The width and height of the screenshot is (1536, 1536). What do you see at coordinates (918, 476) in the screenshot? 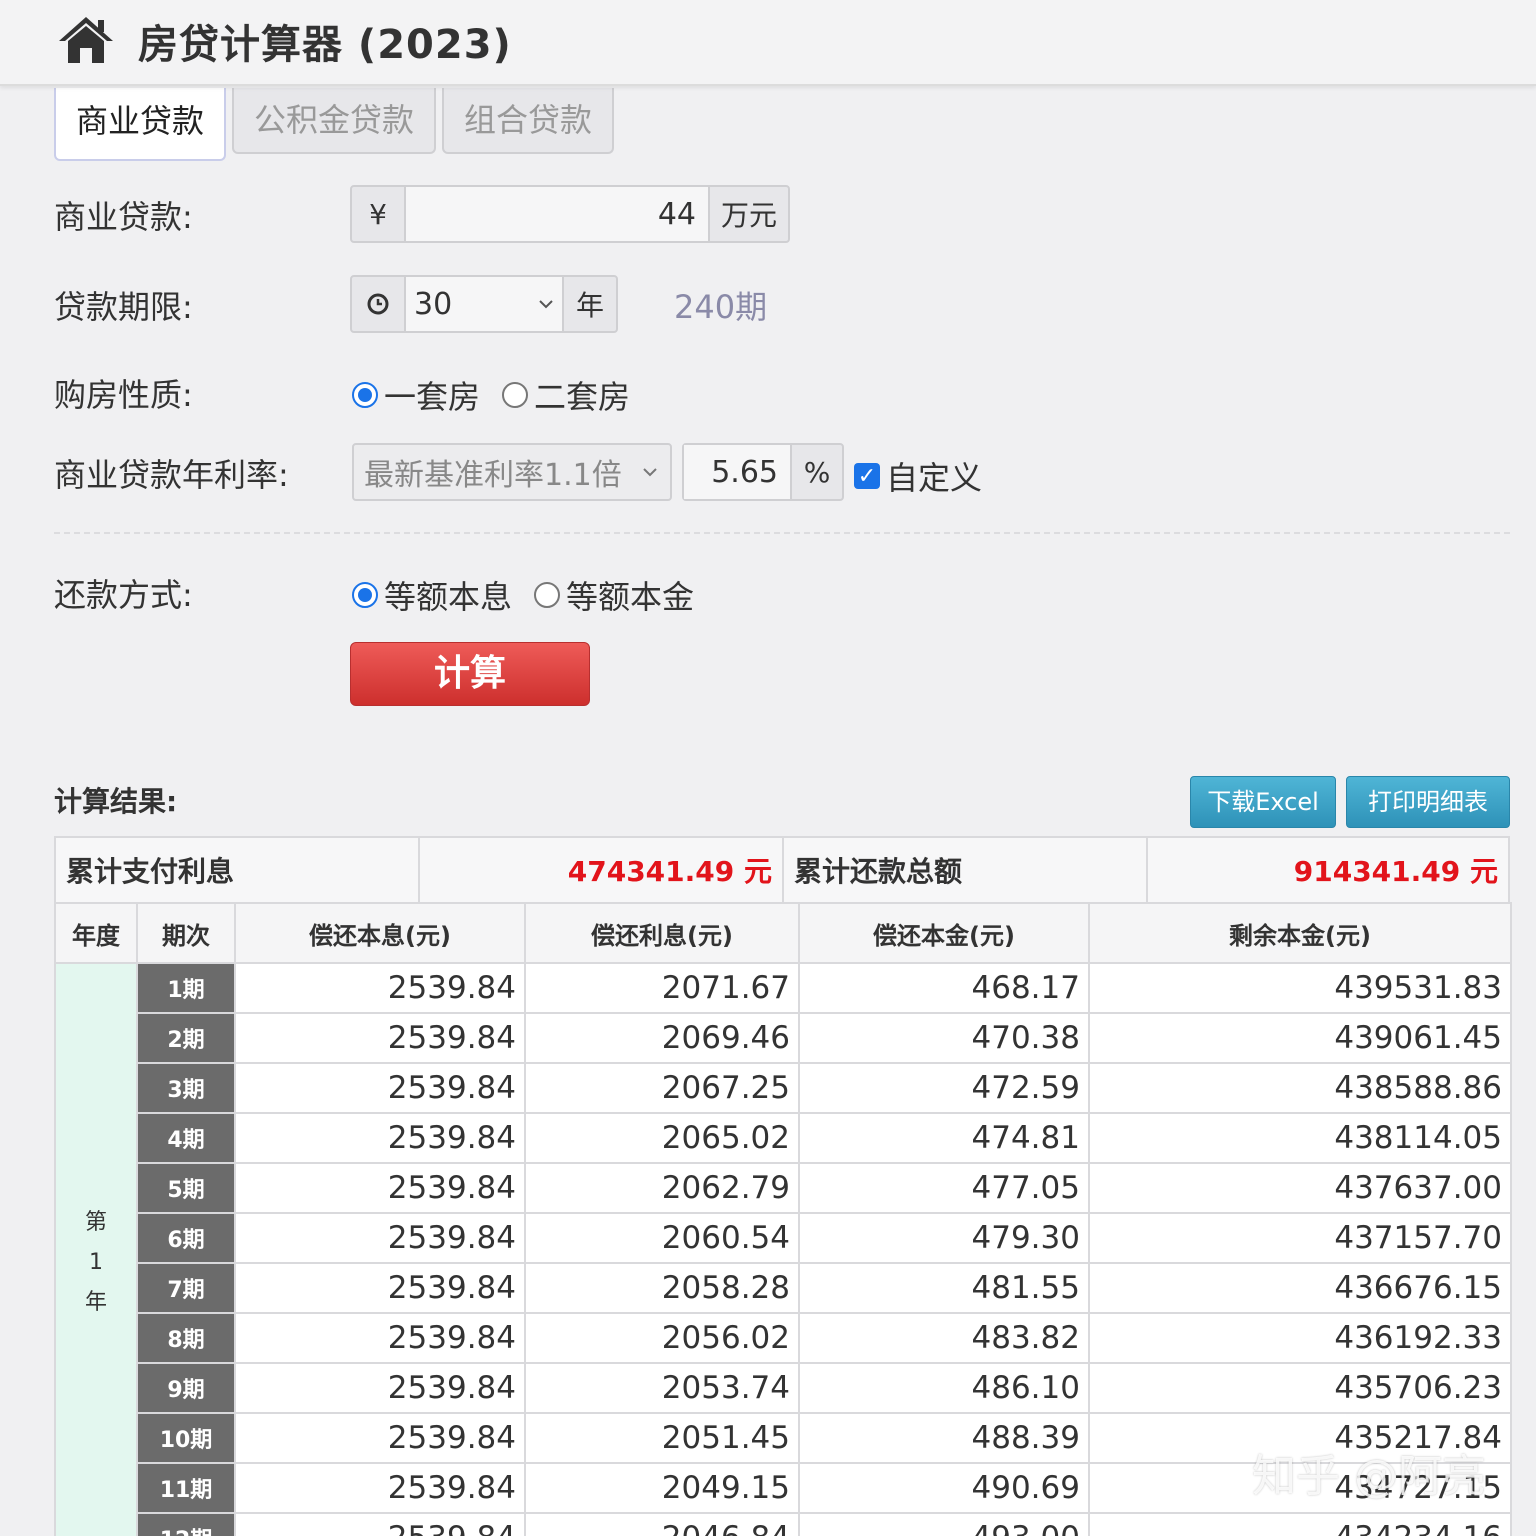
I see `custom-rate-checkbox: ✓ 自定义` at bounding box center [918, 476].